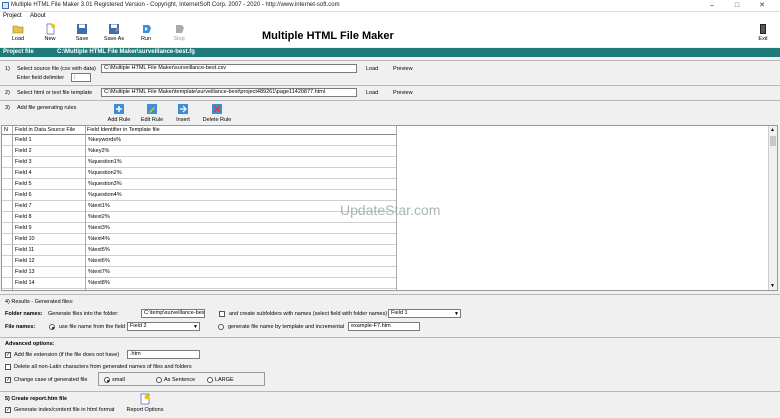 The image size is (780, 418). Describe the element at coordinates (23, 140) in the screenshot. I see `grid-cell-source-field: Field 1` at that location.